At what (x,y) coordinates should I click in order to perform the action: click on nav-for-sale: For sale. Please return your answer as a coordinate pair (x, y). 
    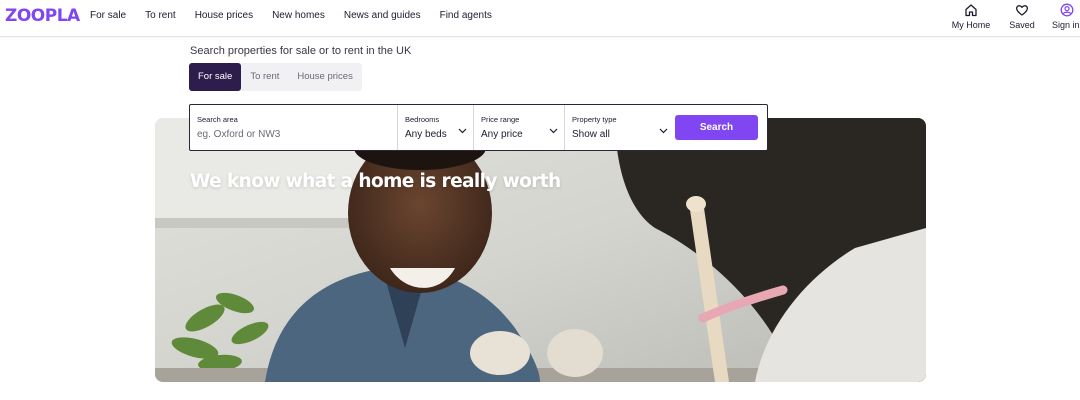
    Looking at the image, I should click on (108, 15).